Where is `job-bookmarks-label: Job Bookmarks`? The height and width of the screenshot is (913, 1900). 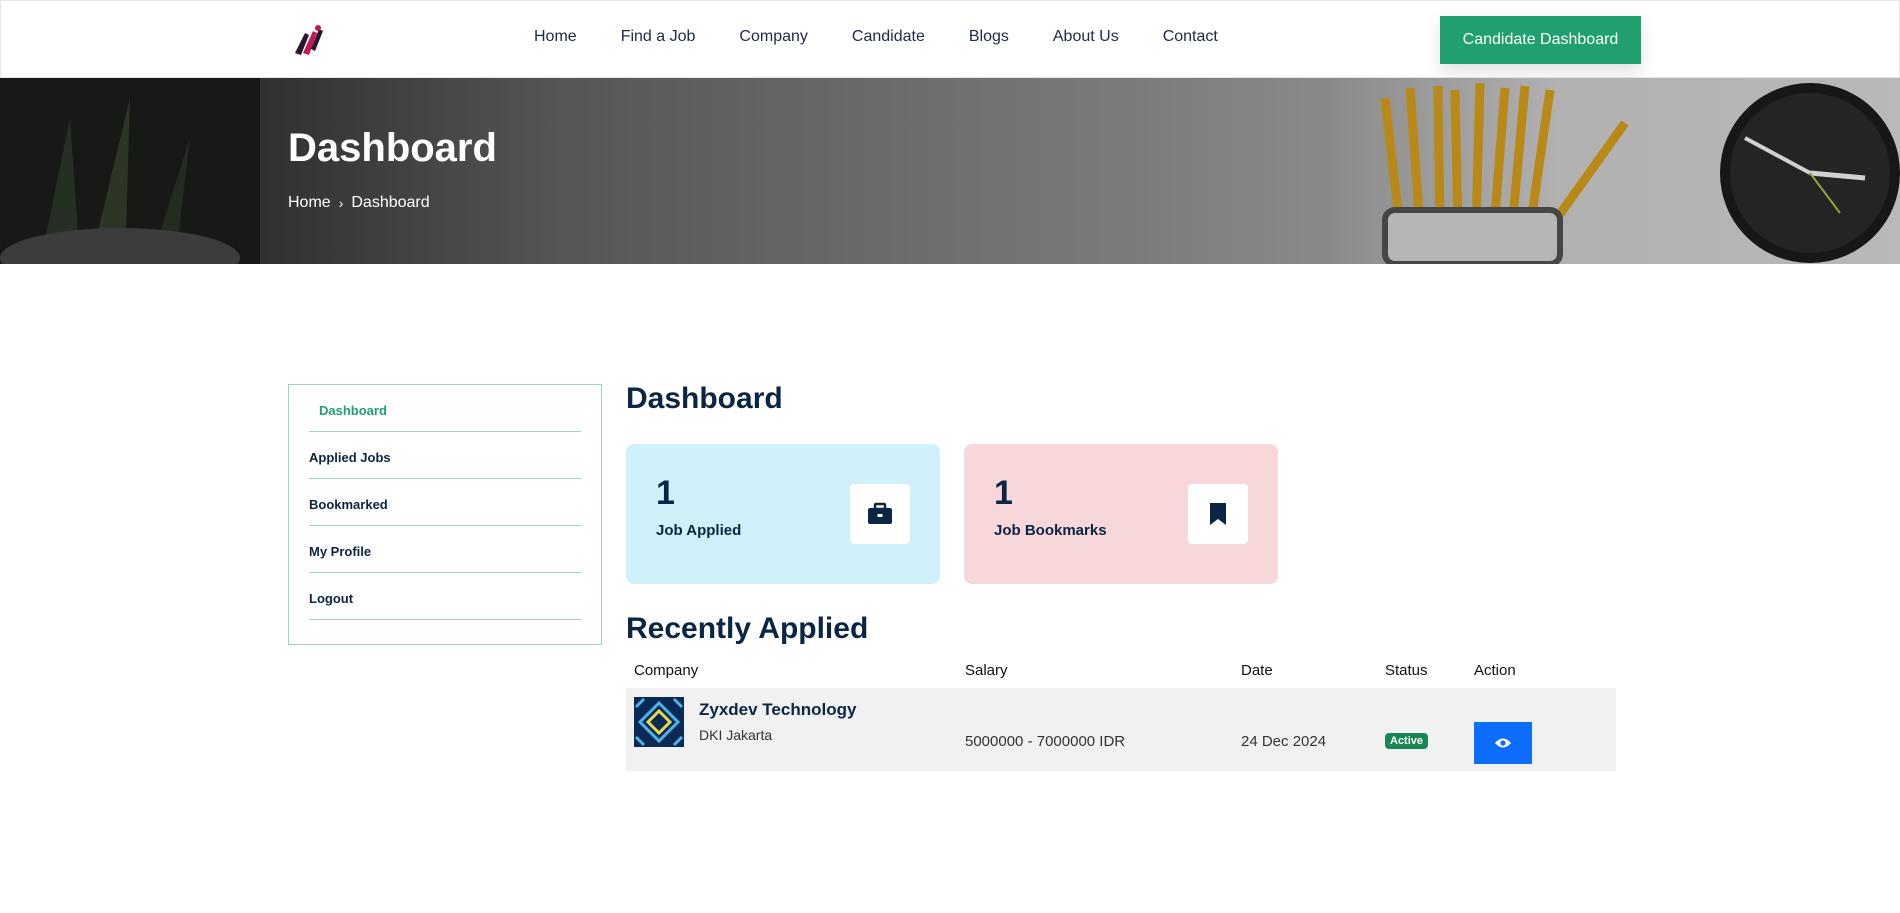
job-bookmarks-label: Job Bookmarks is located at coordinates (1050, 530).